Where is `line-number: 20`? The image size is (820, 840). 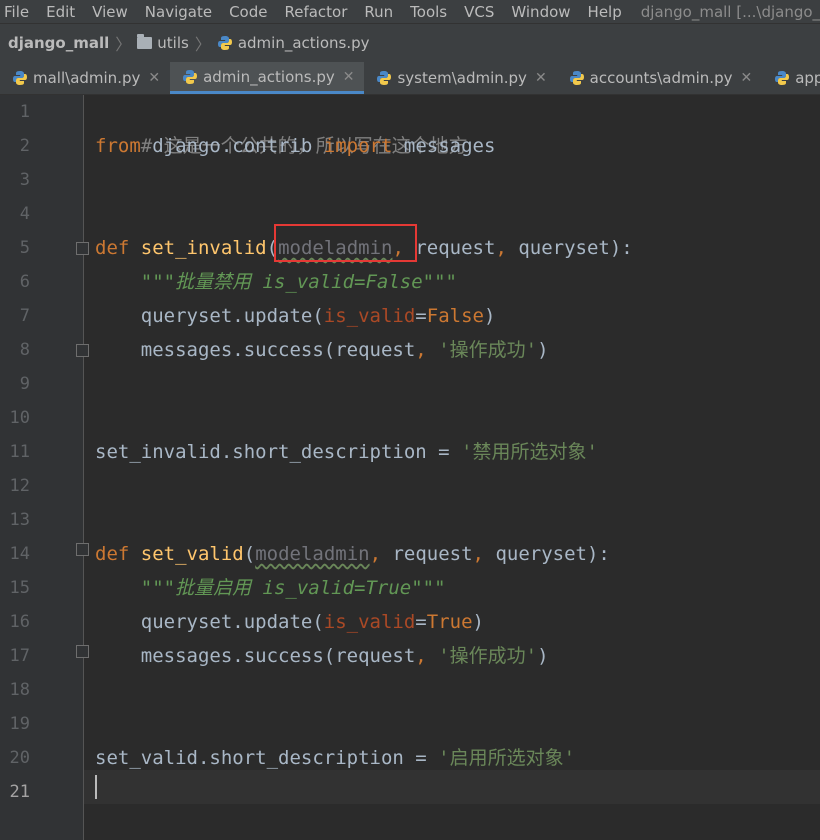
line-number: 20 is located at coordinates (19, 758).